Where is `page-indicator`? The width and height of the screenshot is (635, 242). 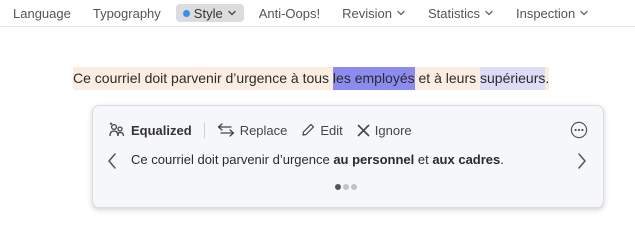
page-indicator is located at coordinates (347, 187).